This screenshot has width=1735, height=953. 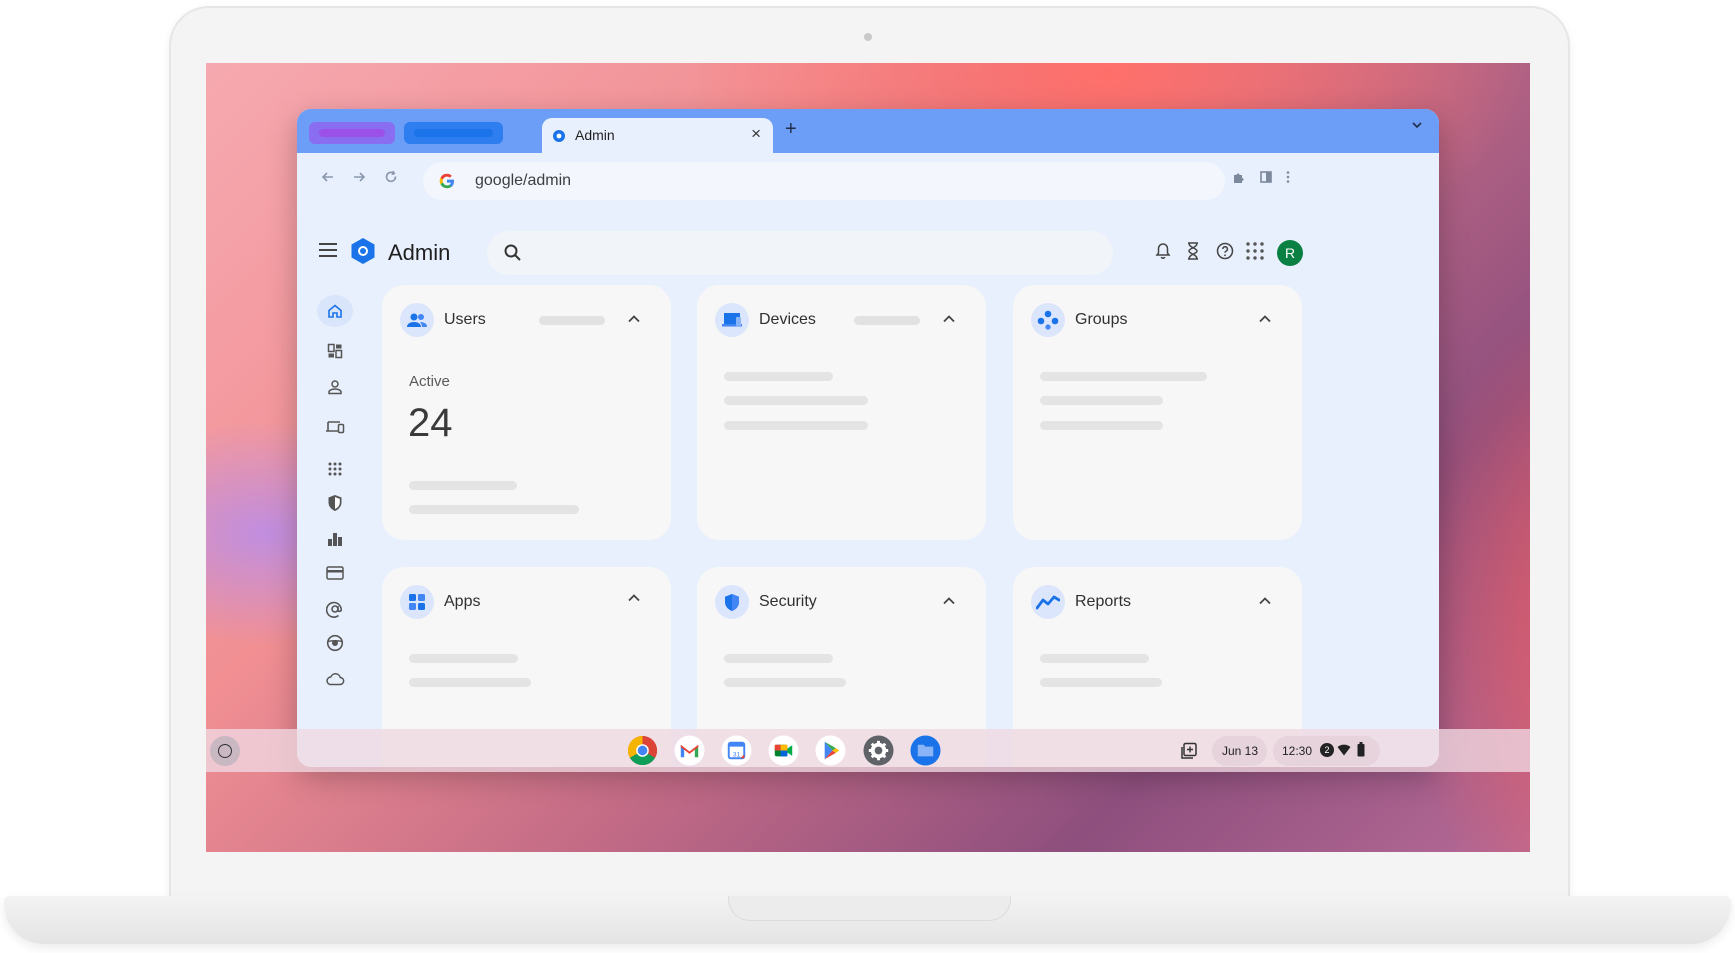 What do you see at coordinates (335, 609) in the screenshot?
I see `nav-account` at bounding box center [335, 609].